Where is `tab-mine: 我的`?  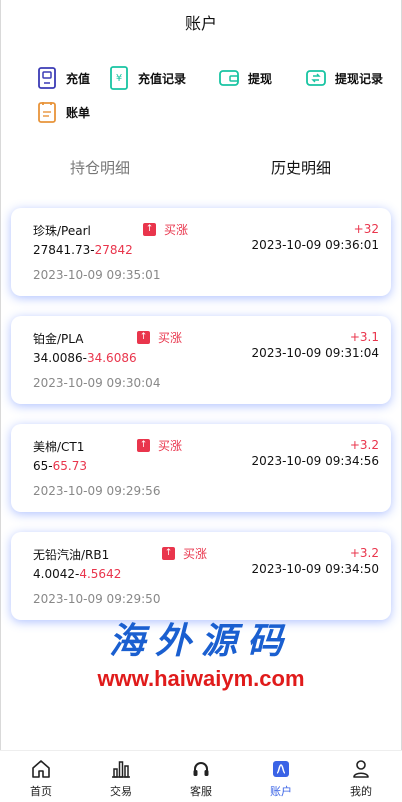
tab-mine: 我的 is located at coordinates (361, 779).